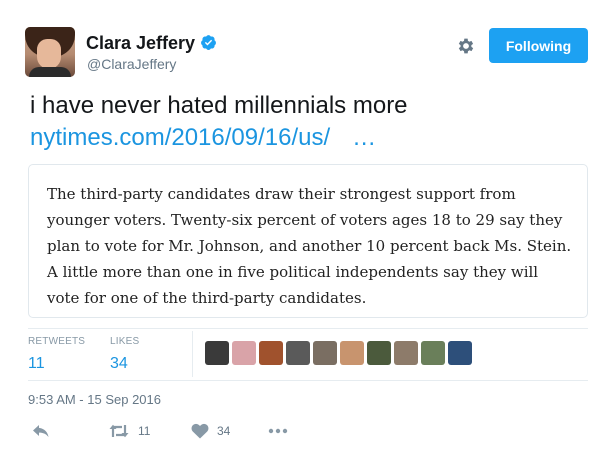 Image resolution: width=613 pixels, height=459 pixels. I want to click on more-dots-icon, so click(278, 431).